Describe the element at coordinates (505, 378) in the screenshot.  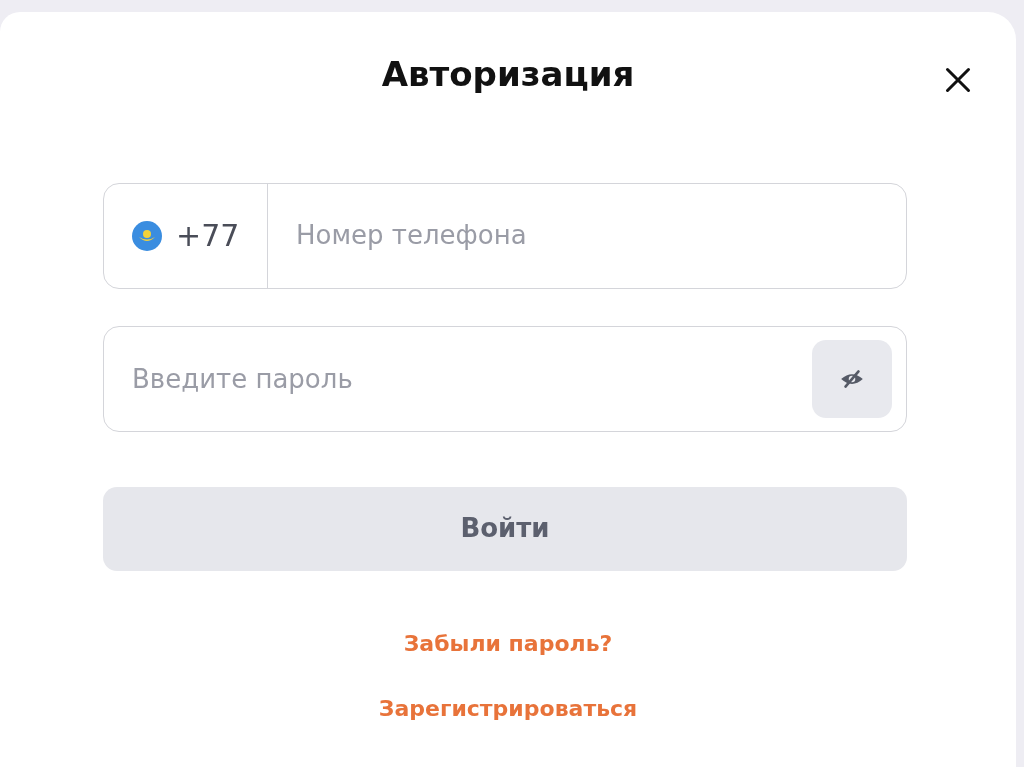
I see `password-field: Введите пароль` at that location.